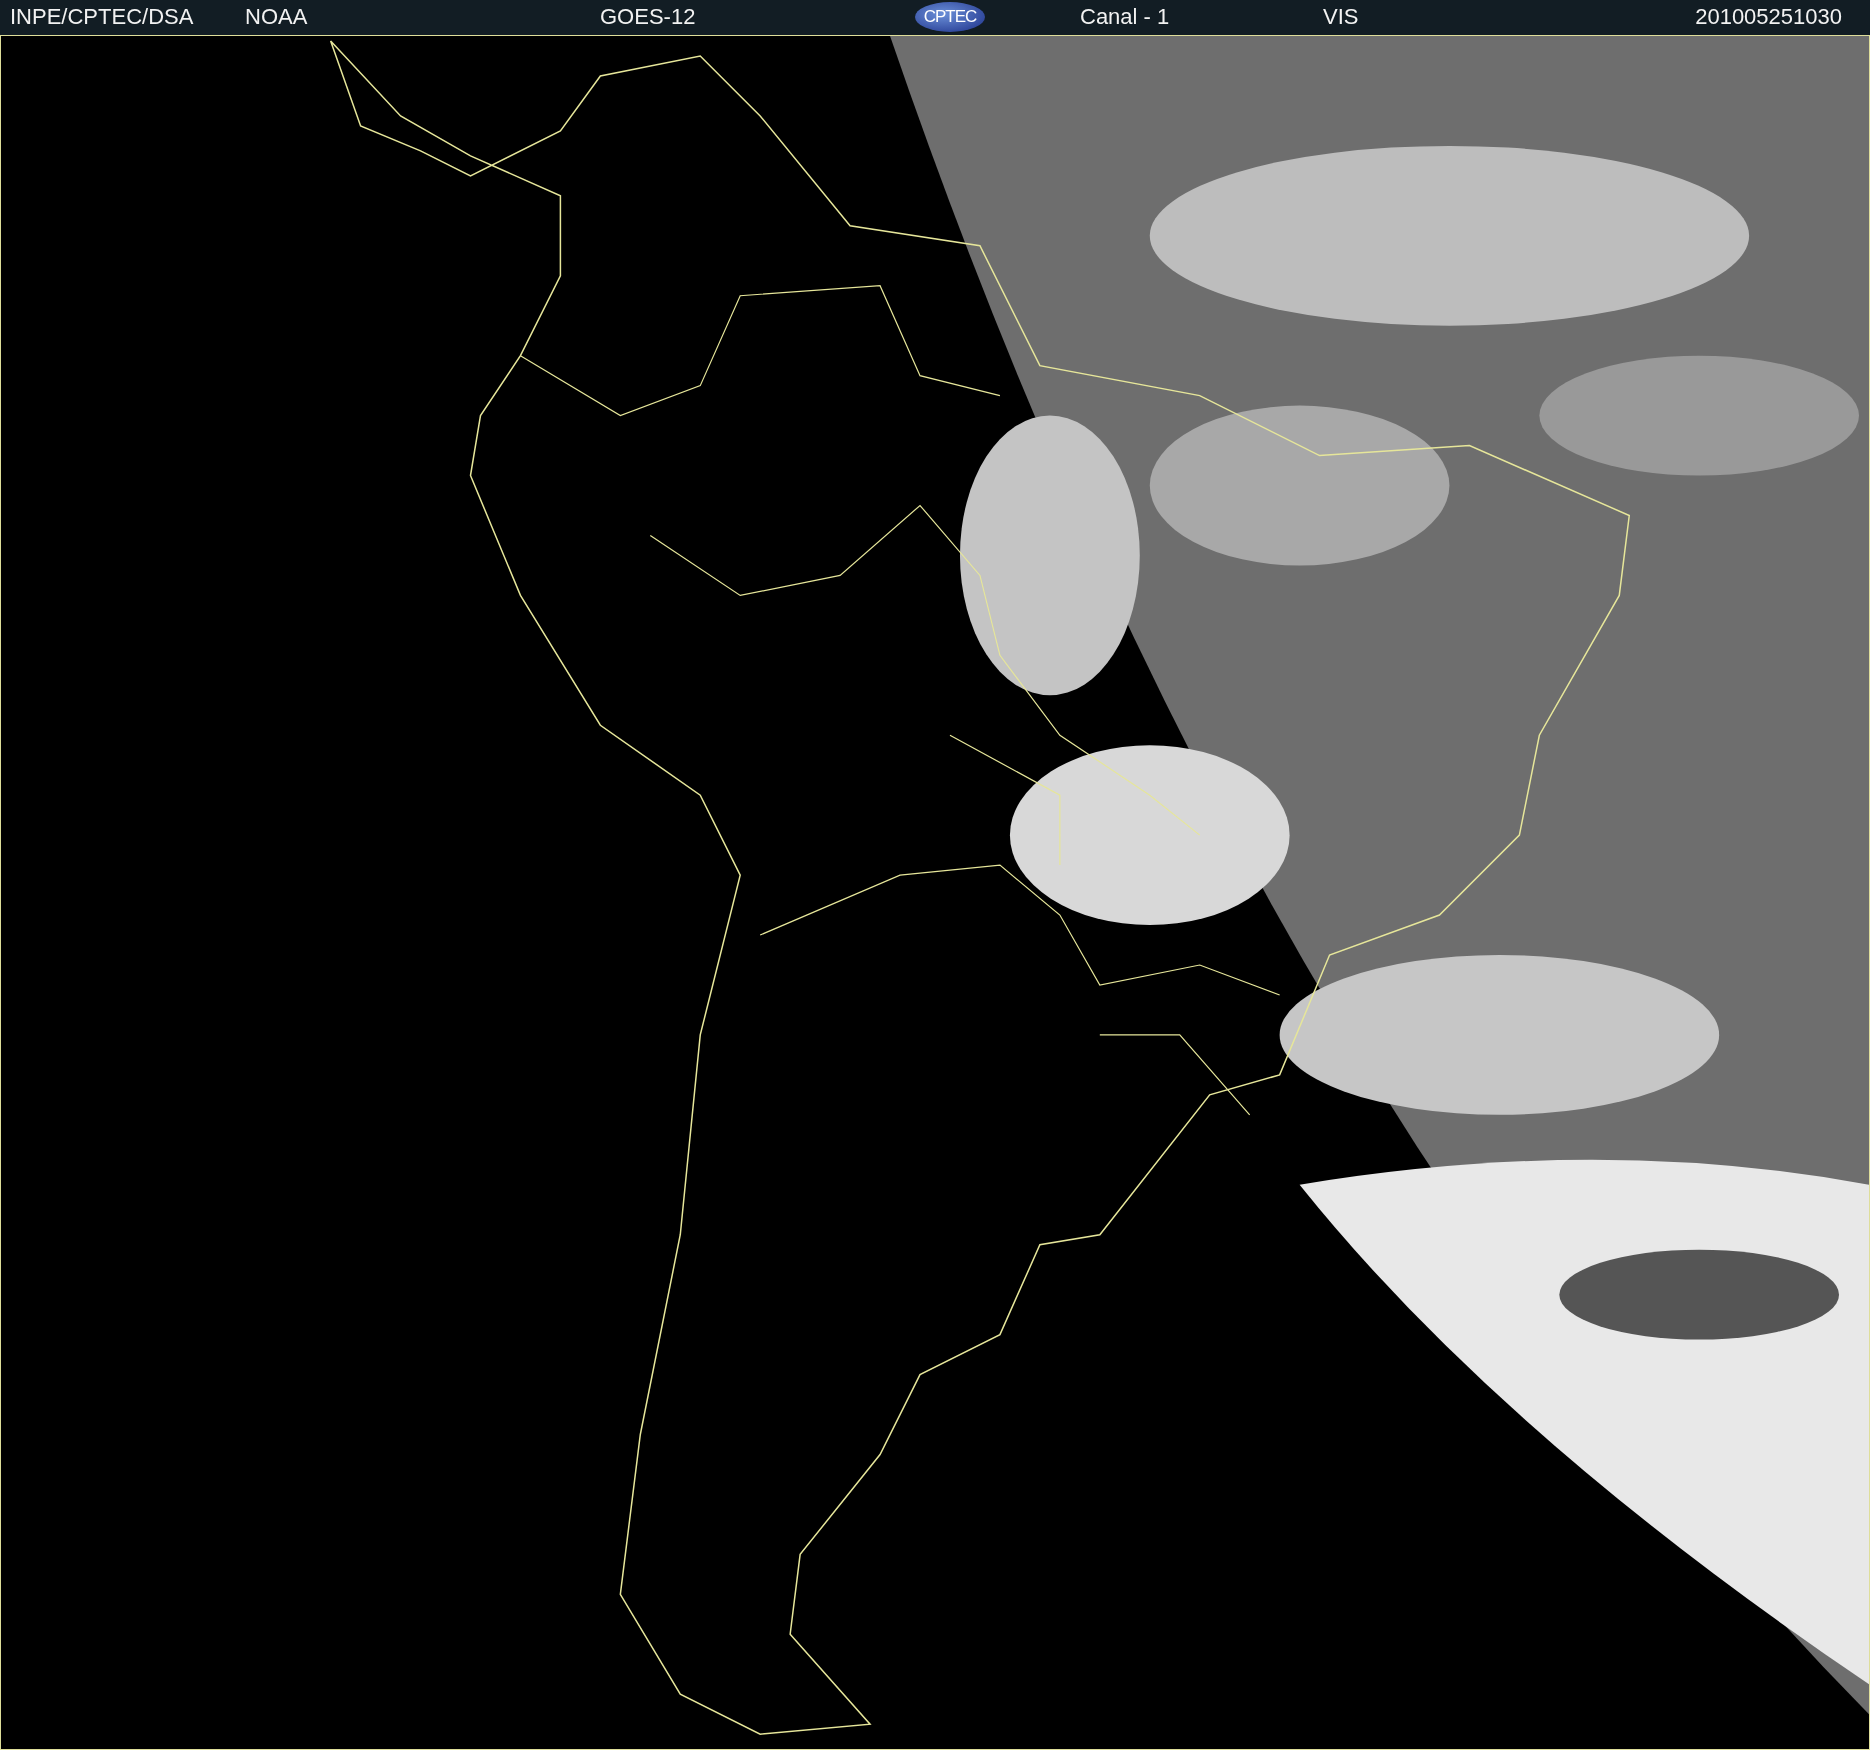 This screenshot has width=1870, height=1750. What do you see at coordinates (276, 17) in the screenshot?
I see `header-label: NOAA` at bounding box center [276, 17].